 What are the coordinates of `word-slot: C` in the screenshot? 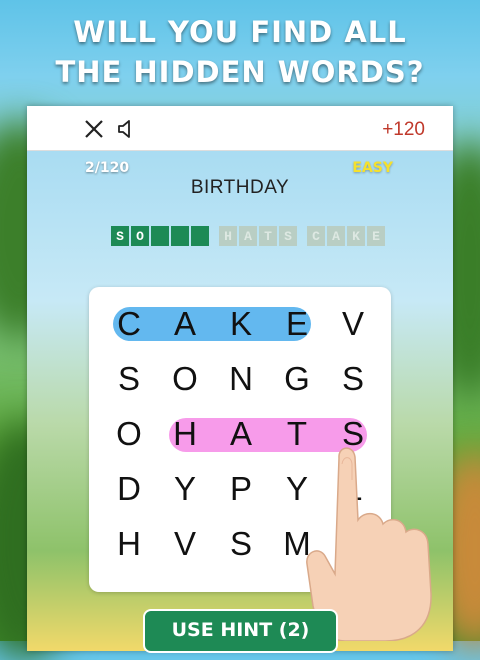 It's located at (316, 236).